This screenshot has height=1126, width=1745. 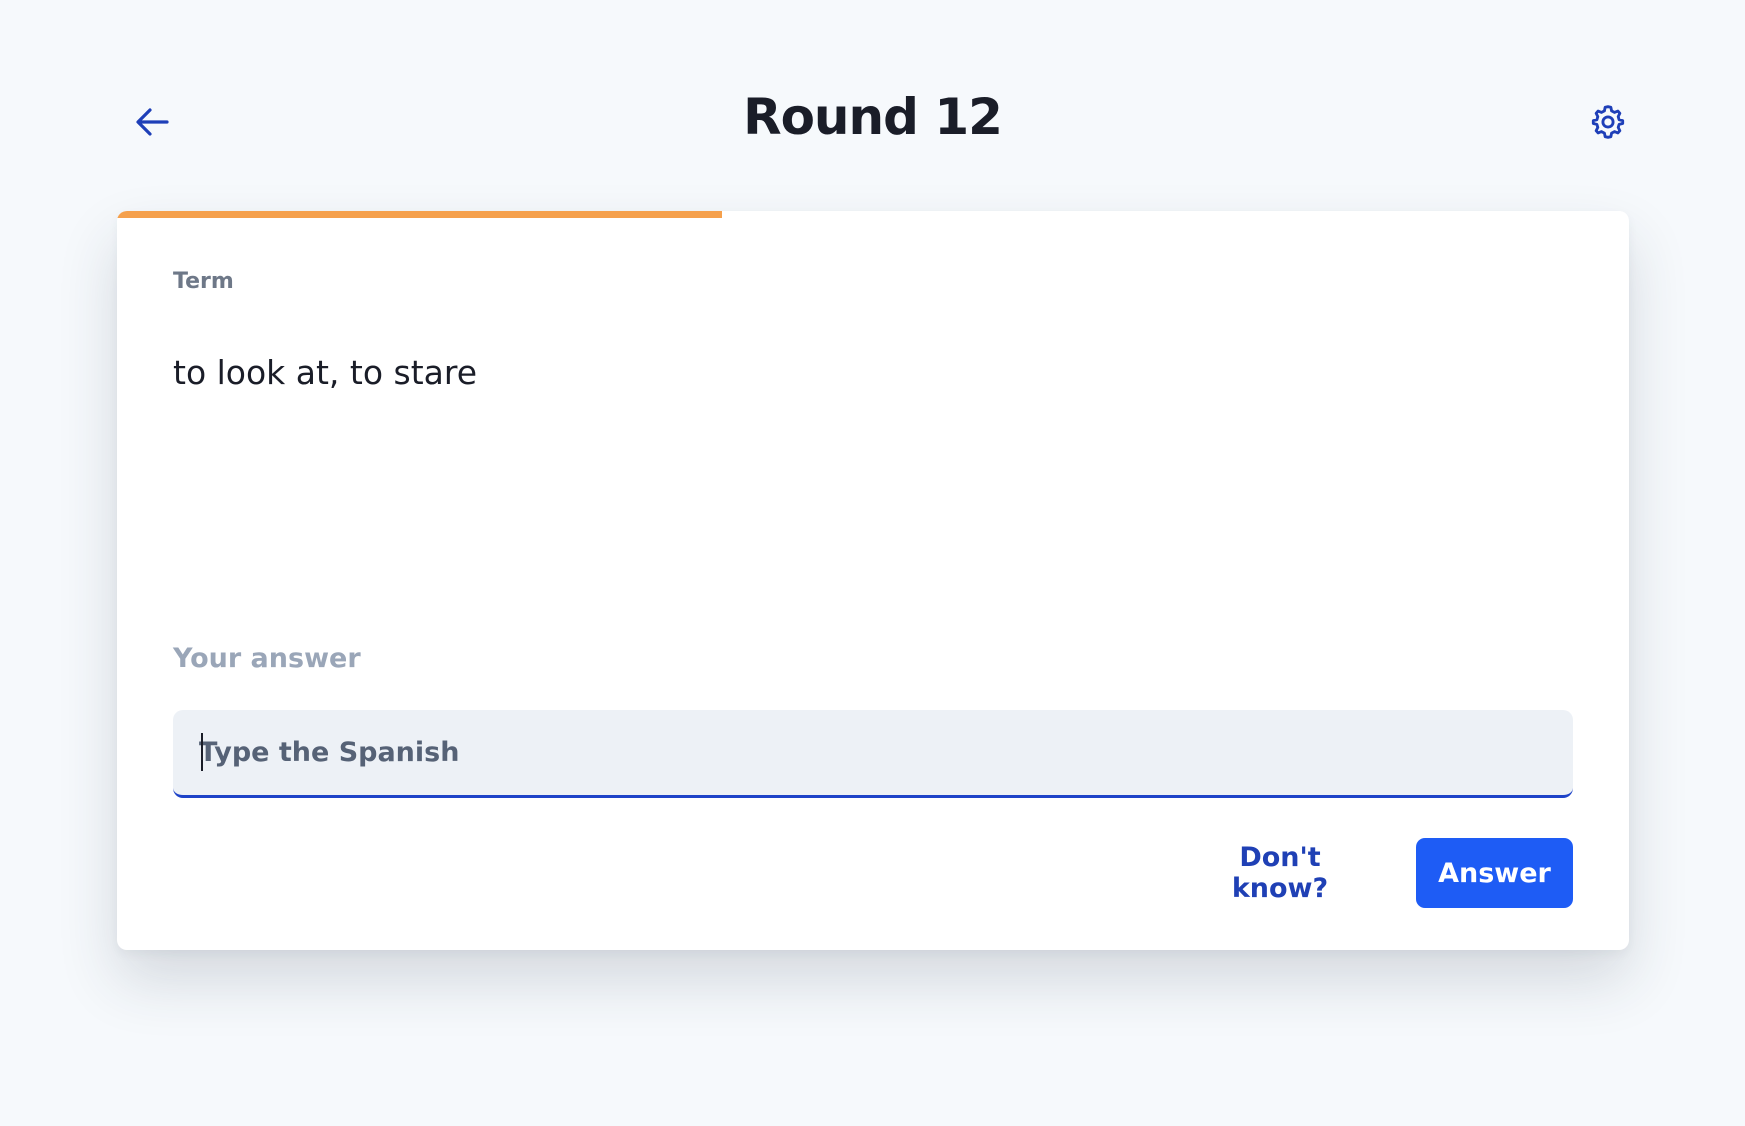 What do you see at coordinates (267, 658) in the screenshot?
I see `answer-label: Your answer` at bounding box center [267, 658].